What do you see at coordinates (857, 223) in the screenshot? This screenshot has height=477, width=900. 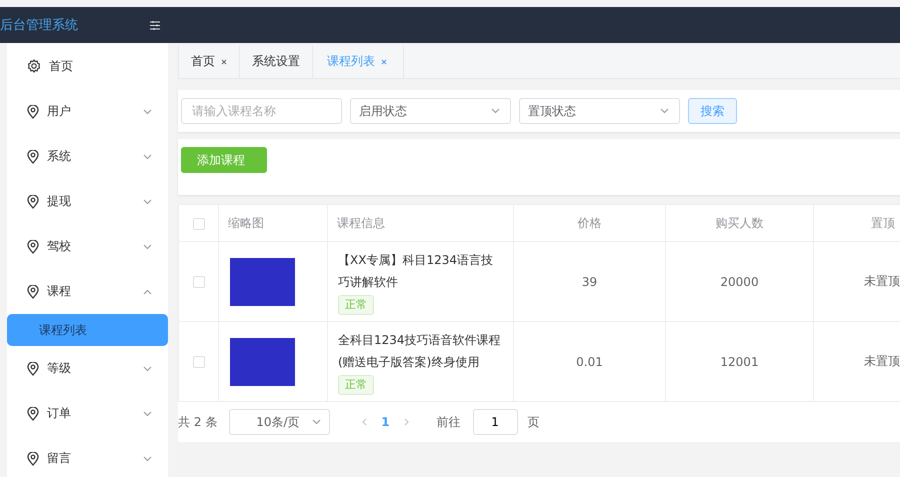 I see `column-header: 置顶` at bounding box center [857, 223].